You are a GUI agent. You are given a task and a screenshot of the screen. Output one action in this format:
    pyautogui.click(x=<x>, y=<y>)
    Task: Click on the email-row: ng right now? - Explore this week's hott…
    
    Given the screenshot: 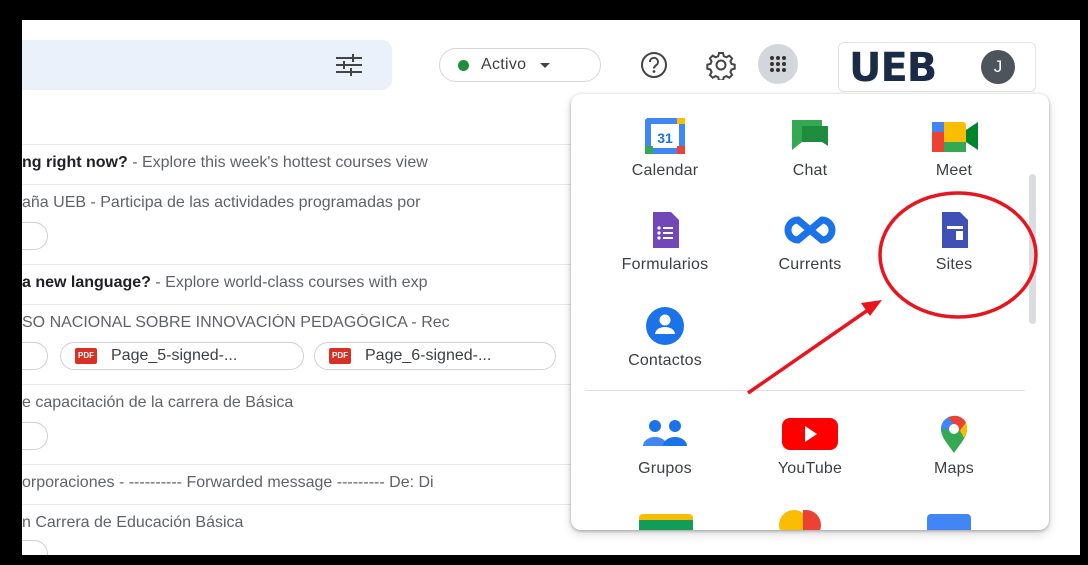 What is the action you would take?
    pyautogui.click(x=302, y=163)
    